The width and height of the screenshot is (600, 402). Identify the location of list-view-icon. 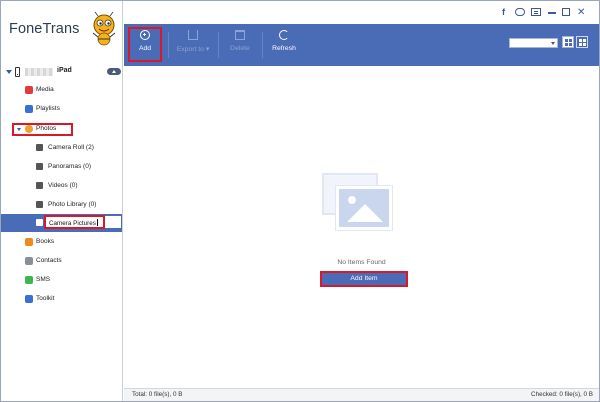
(580, 40).